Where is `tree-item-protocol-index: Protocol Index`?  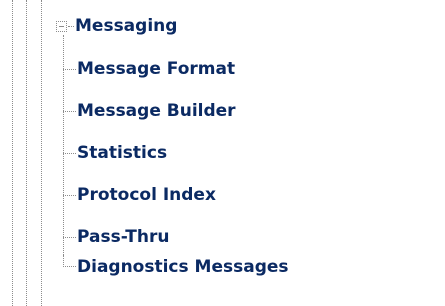
tree-item-protocol-index: Protocol Index is located at coordinates (139, 195).